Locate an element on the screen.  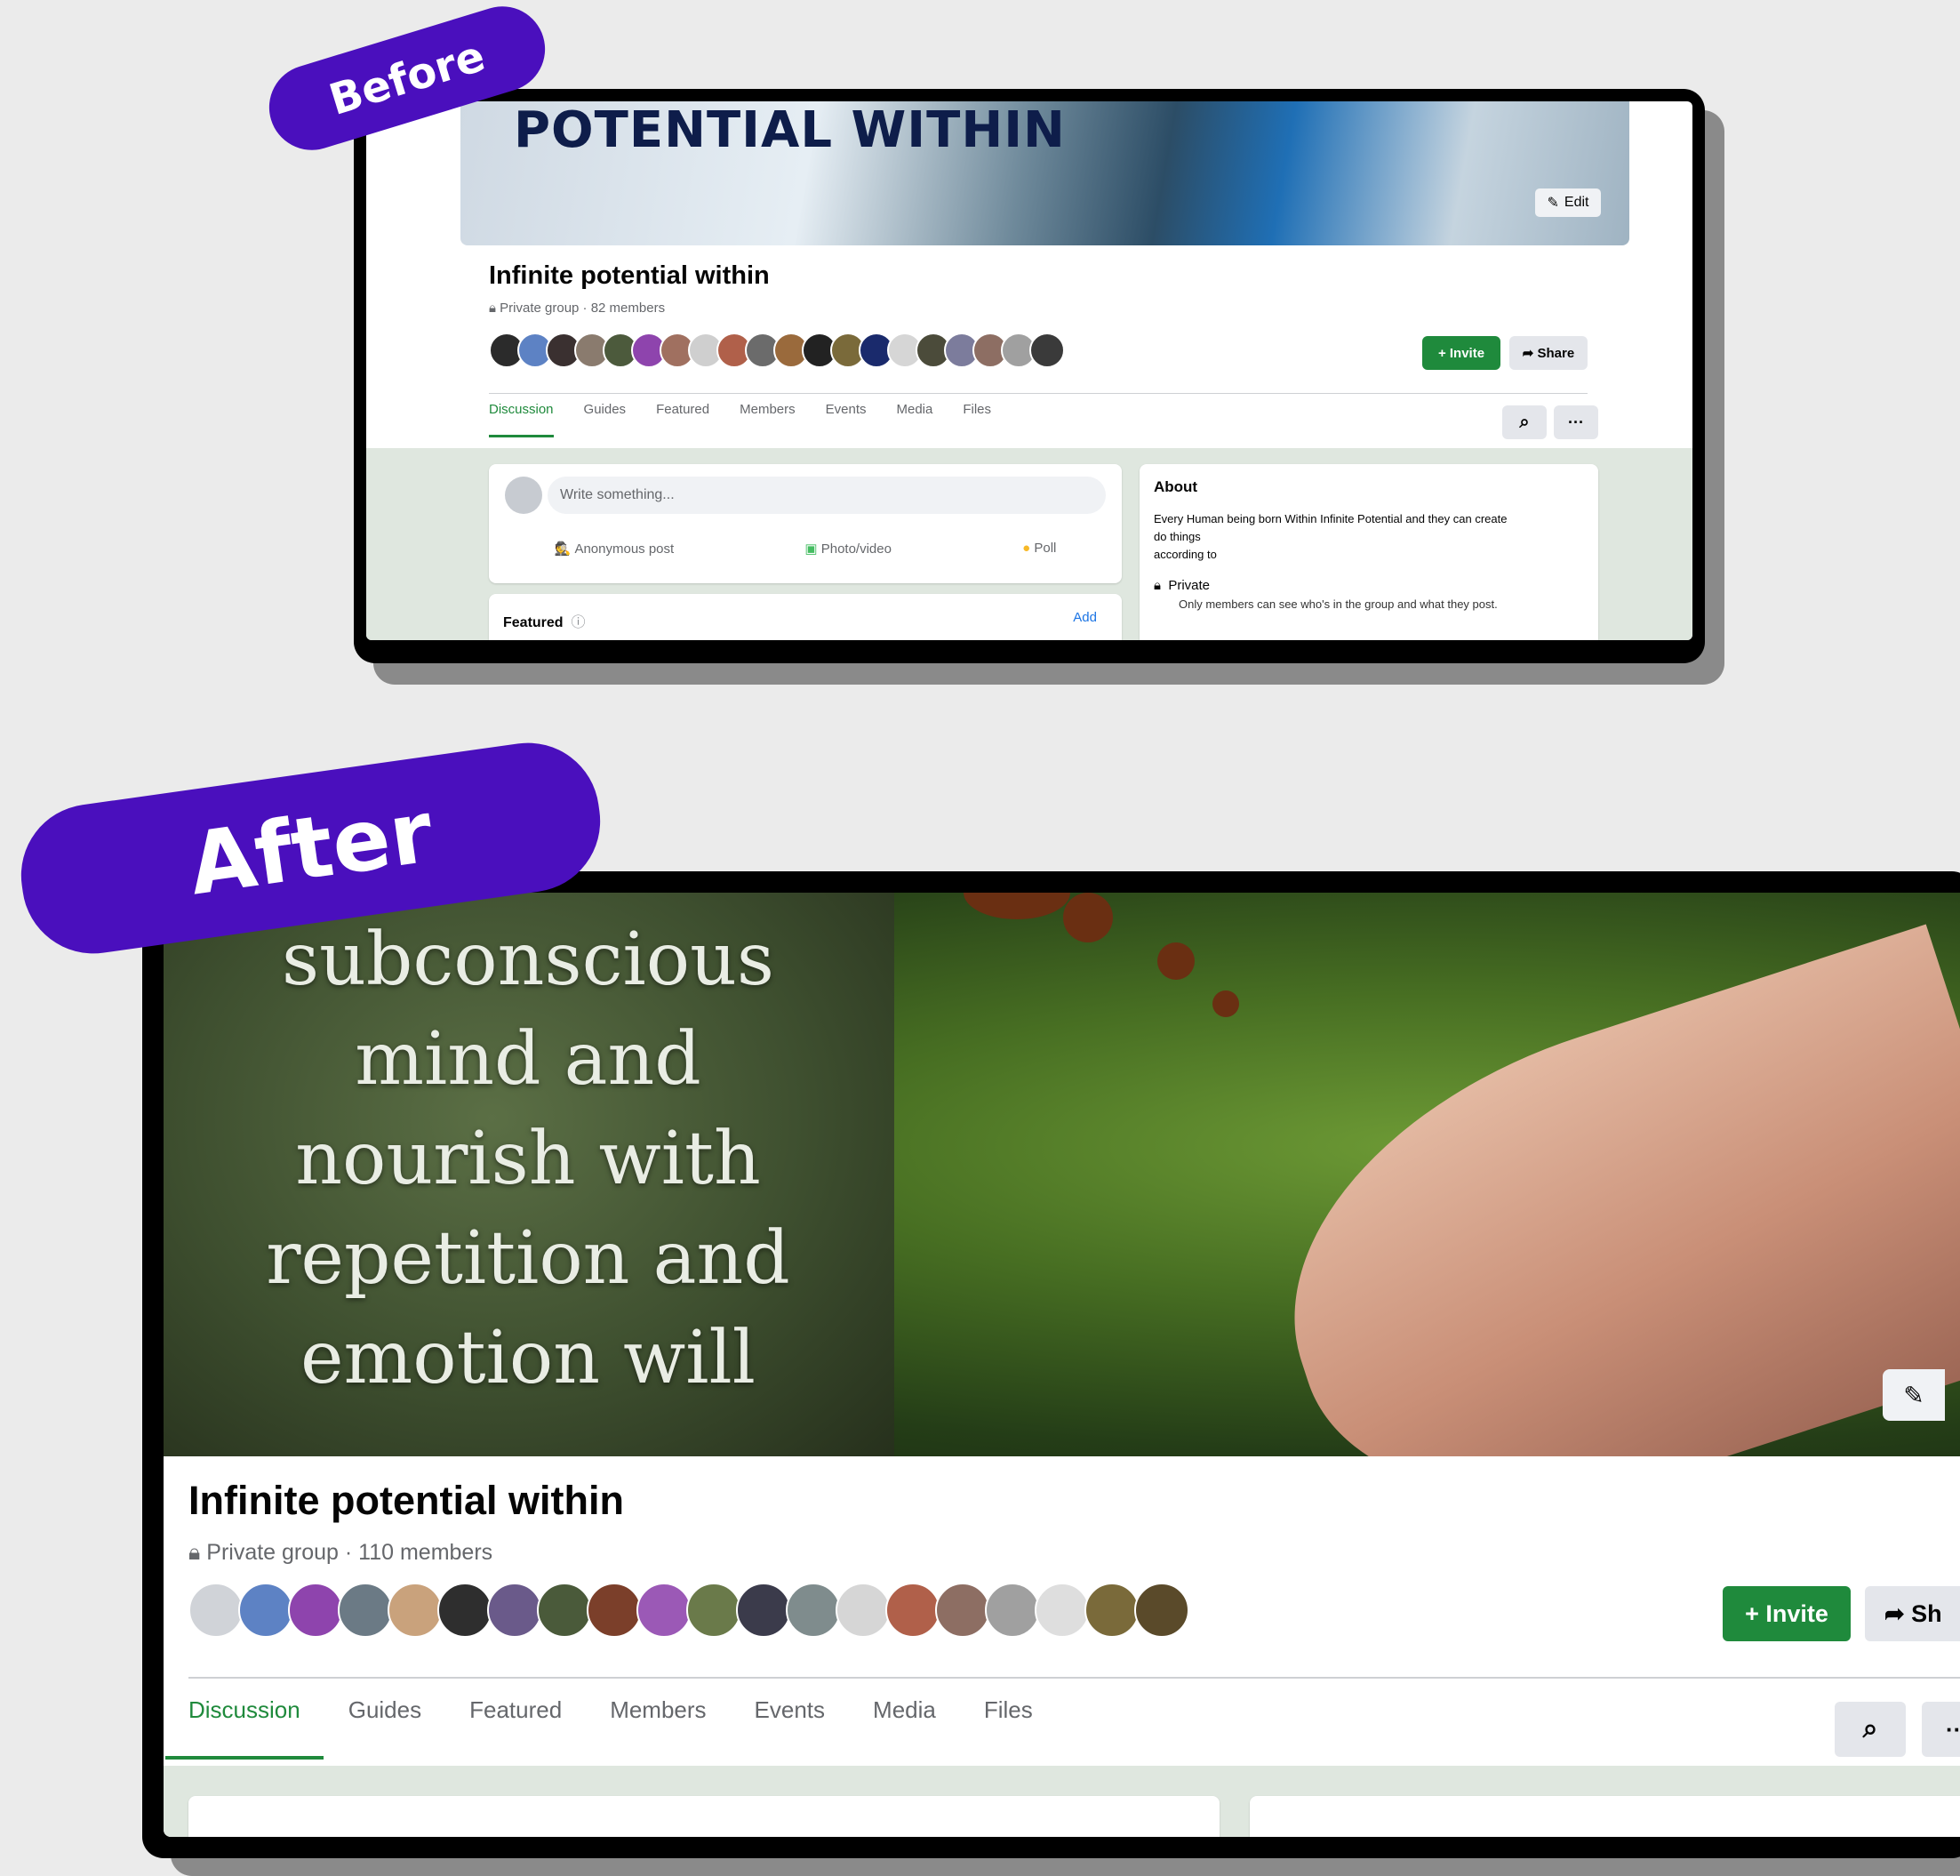
pencil-icon: ✎ is located at coordinates (1913, 1395).